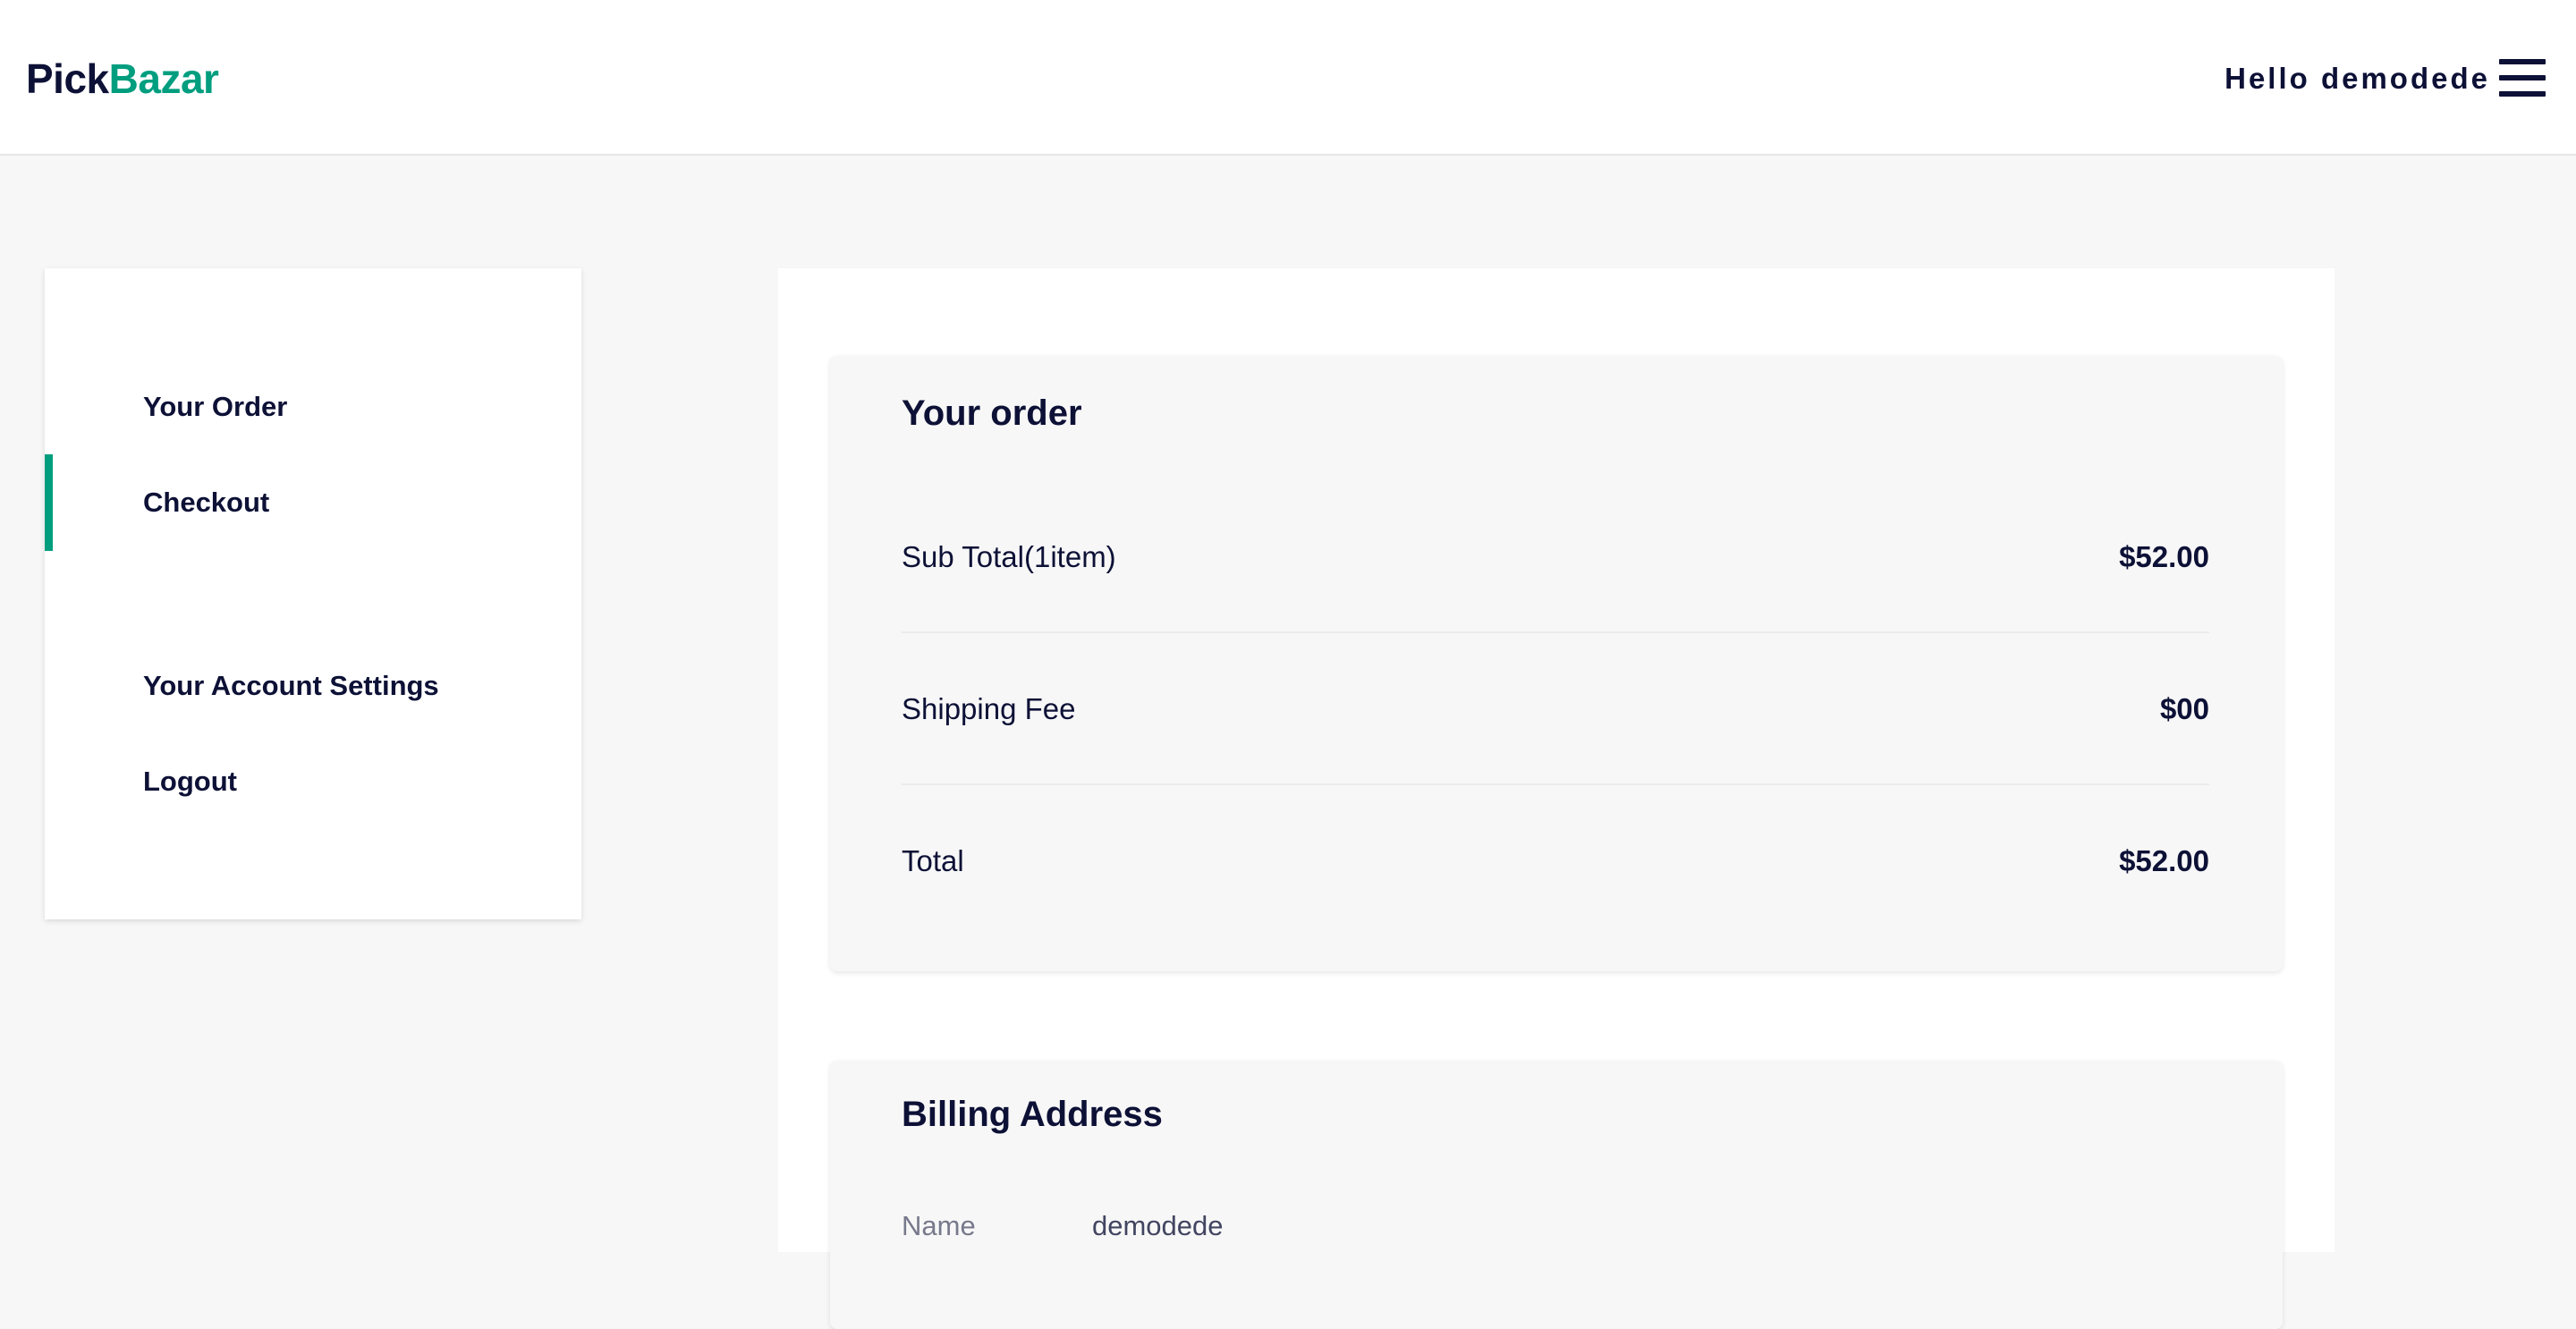  I want to click on top-header: PickBazar Hello demodede, so click(1288, 78).